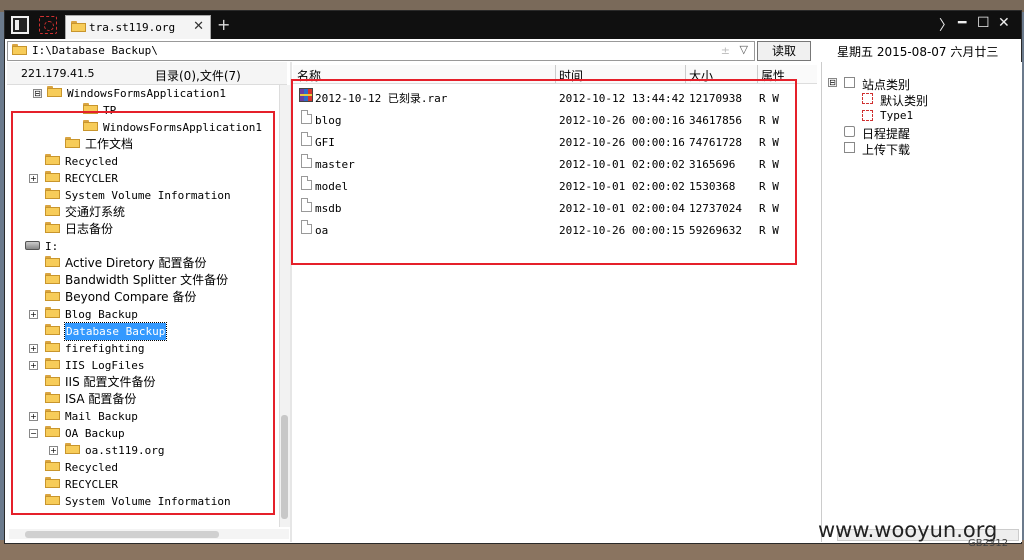 The height and width of the screenshot is (560, 1024). I want to click on left-header: 221.179.41.5 目录(0),文件(7), so click(147, 73).